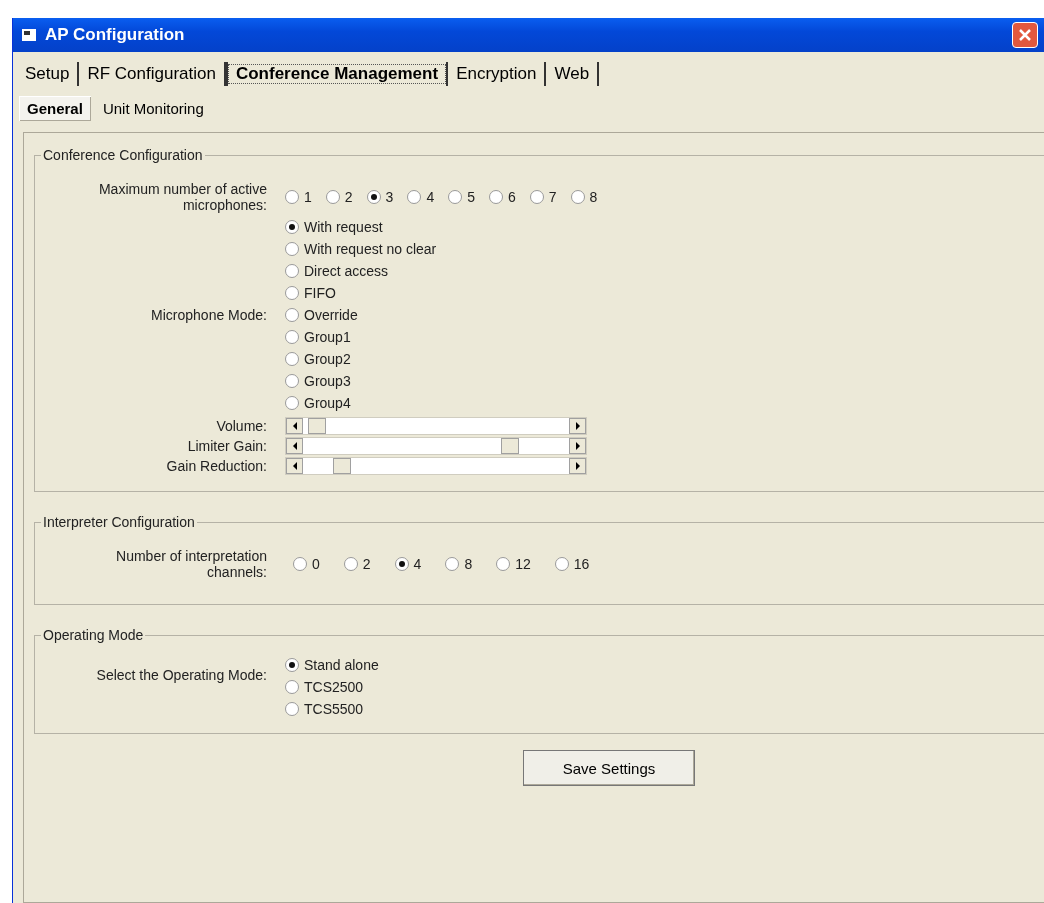  I want to click on option-label: 5, so click(471, 197).